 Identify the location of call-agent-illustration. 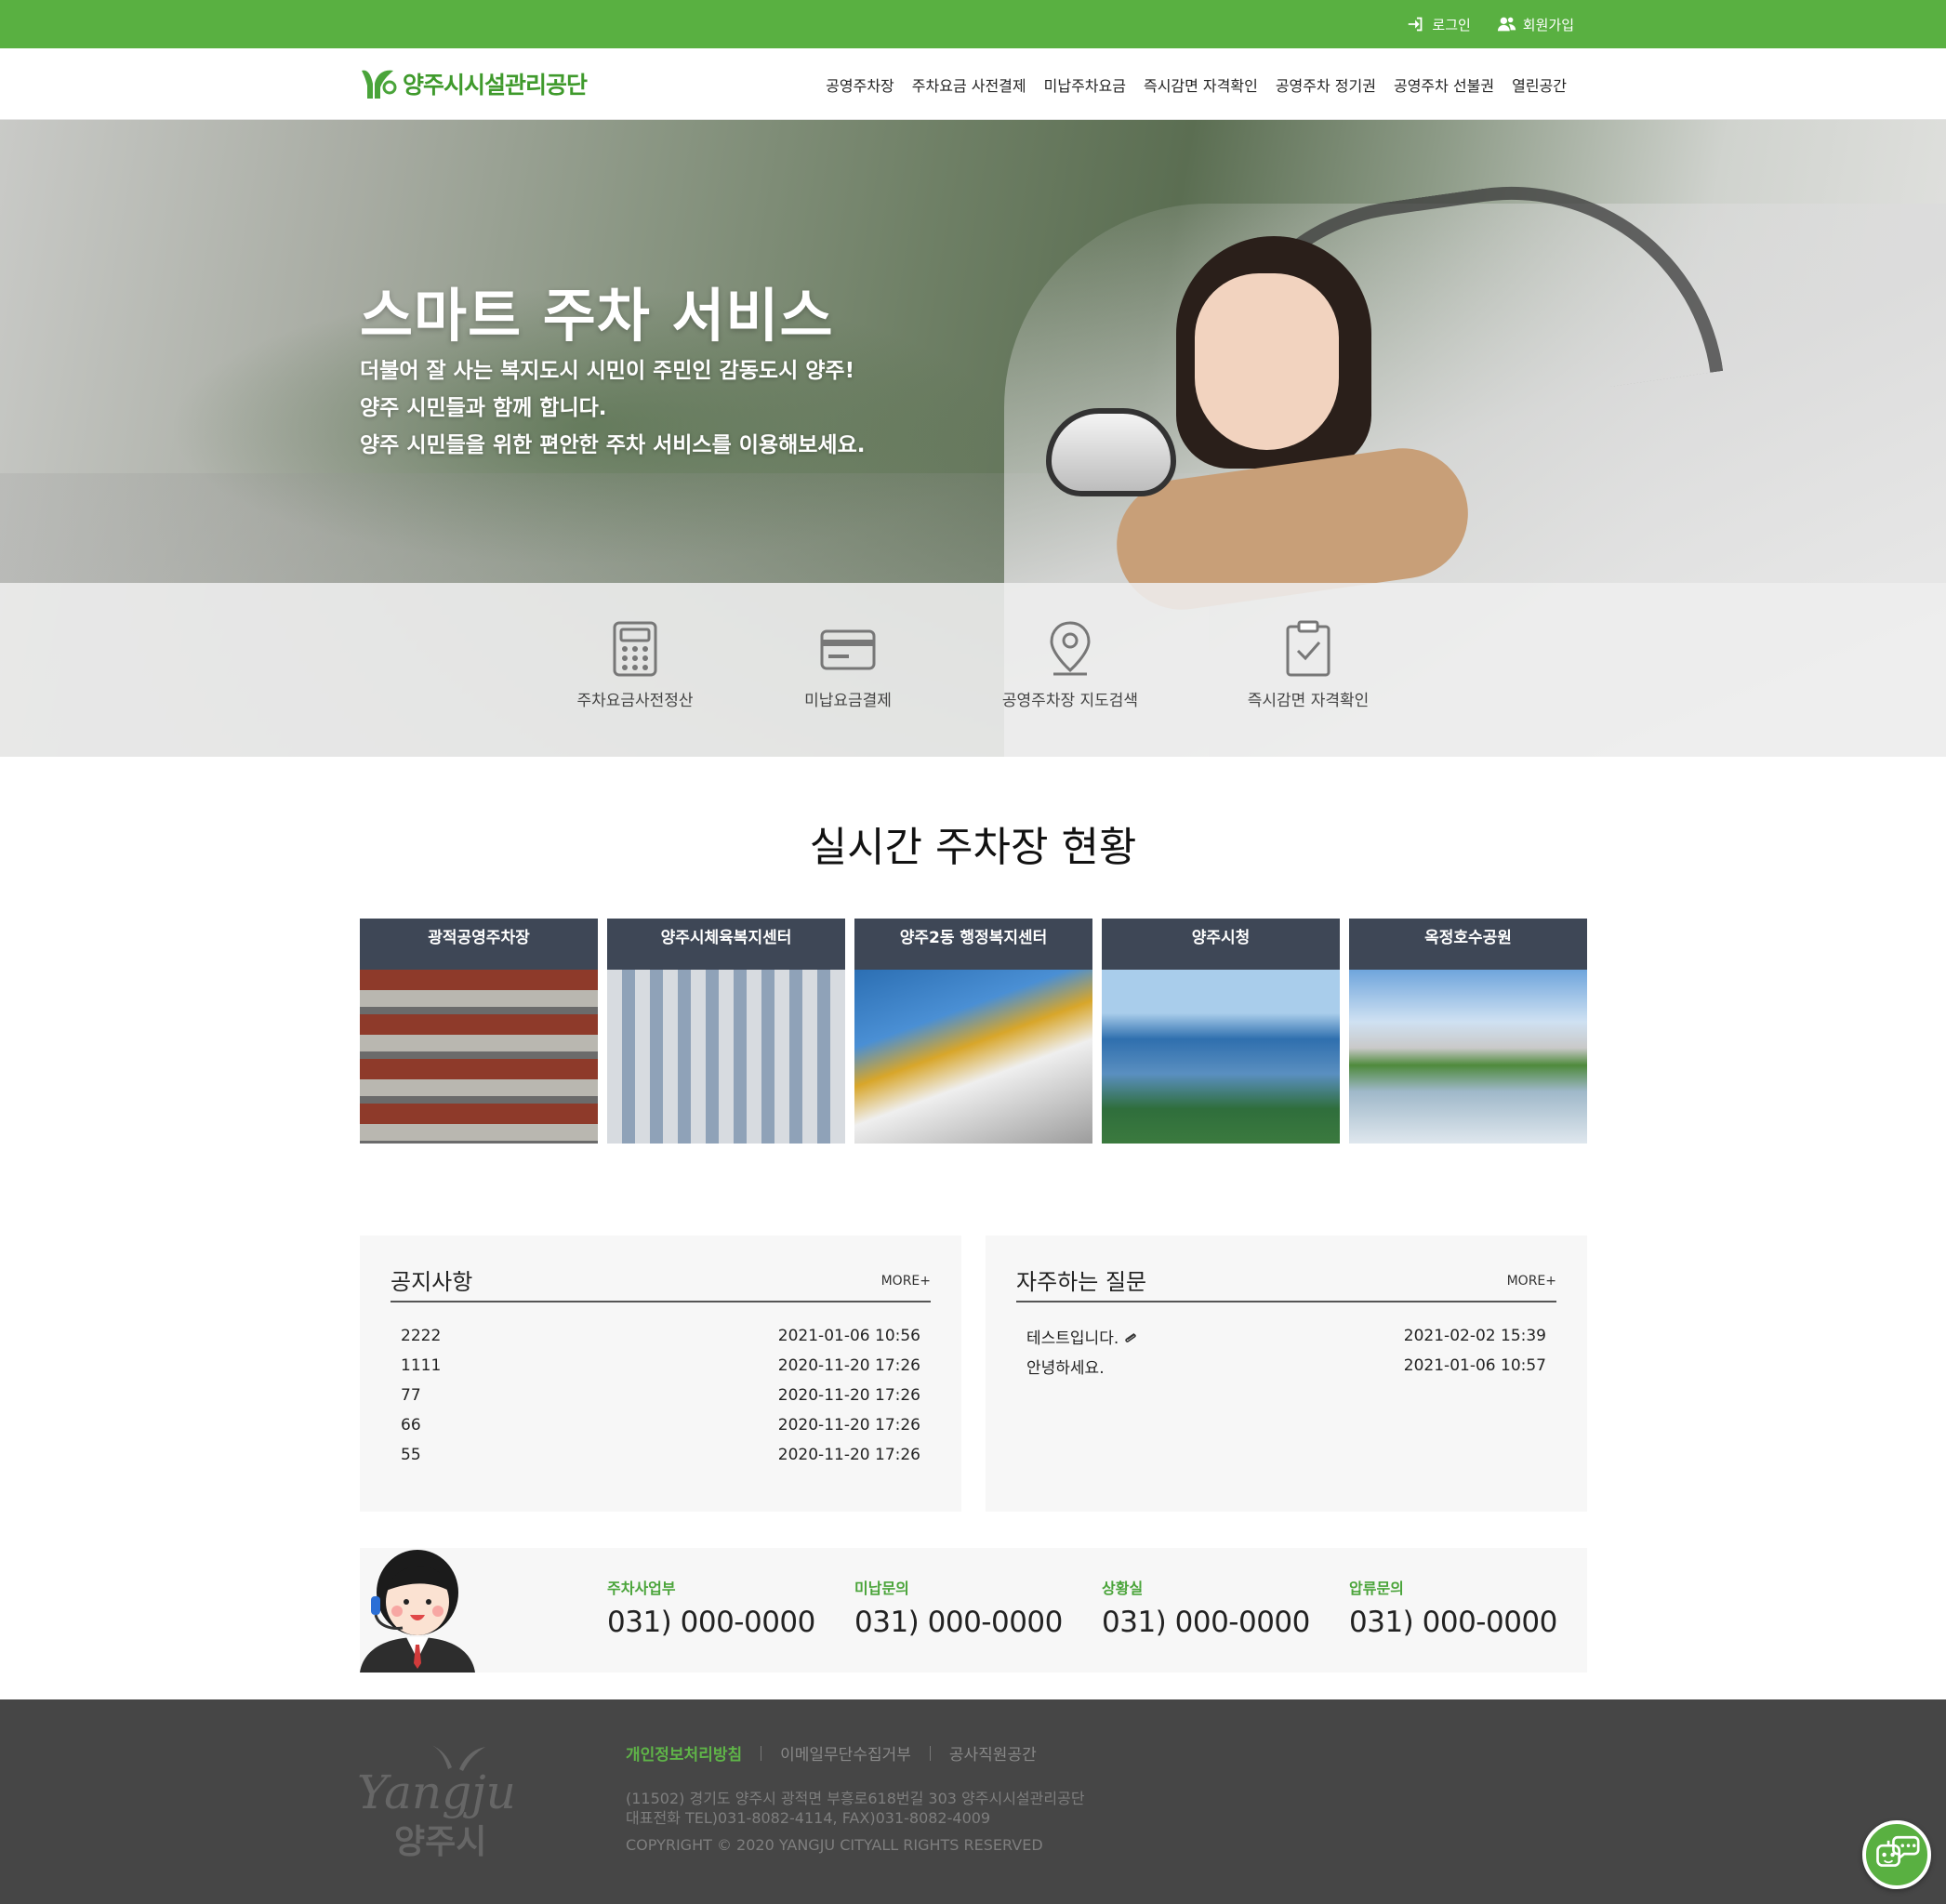
(417, 1611).